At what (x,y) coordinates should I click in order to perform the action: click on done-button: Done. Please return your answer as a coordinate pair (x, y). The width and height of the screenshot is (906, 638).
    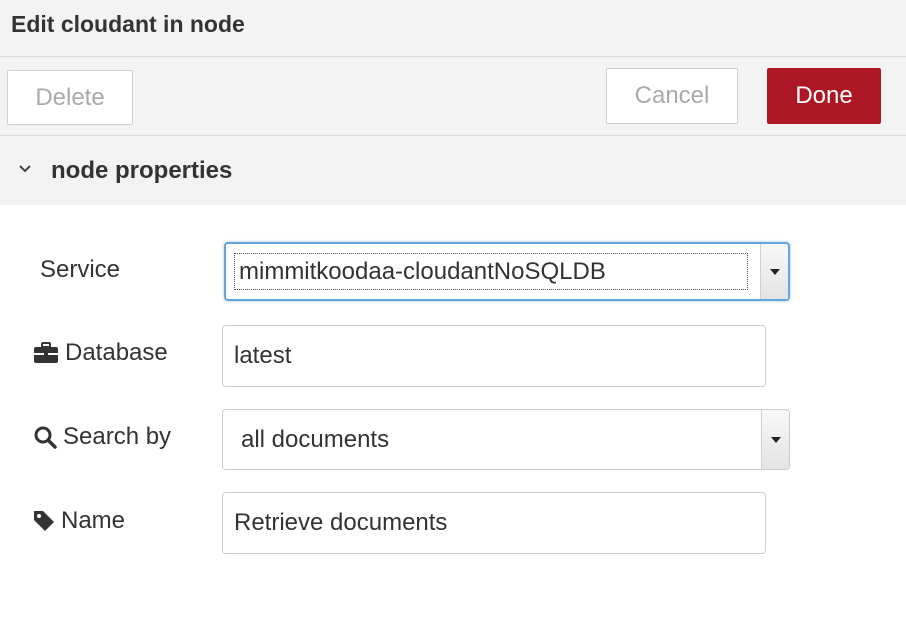
    Looking at the image, I should click on (824, 96).